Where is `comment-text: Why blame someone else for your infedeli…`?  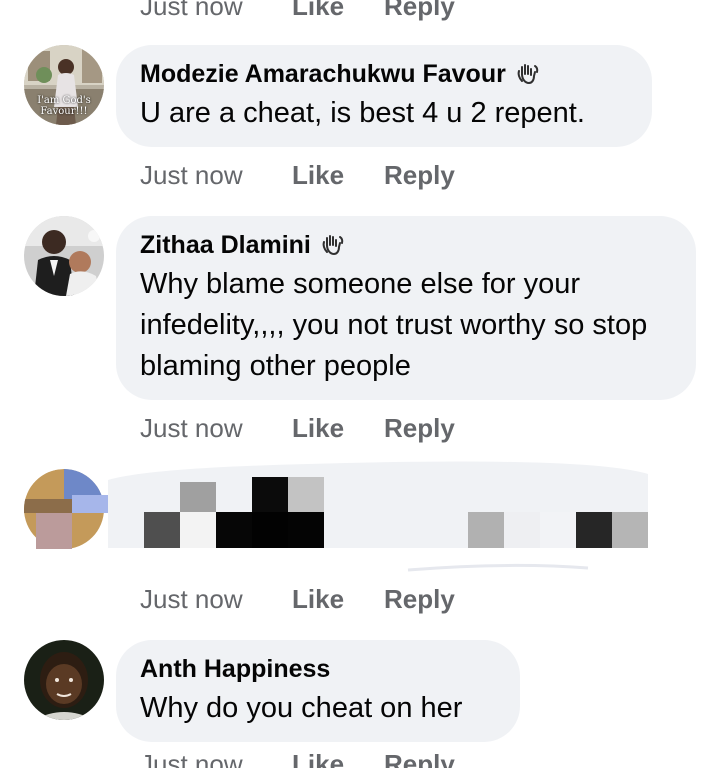 comment-text: Why blame someone else for your infedeli… is located at coordinates (394, 325).